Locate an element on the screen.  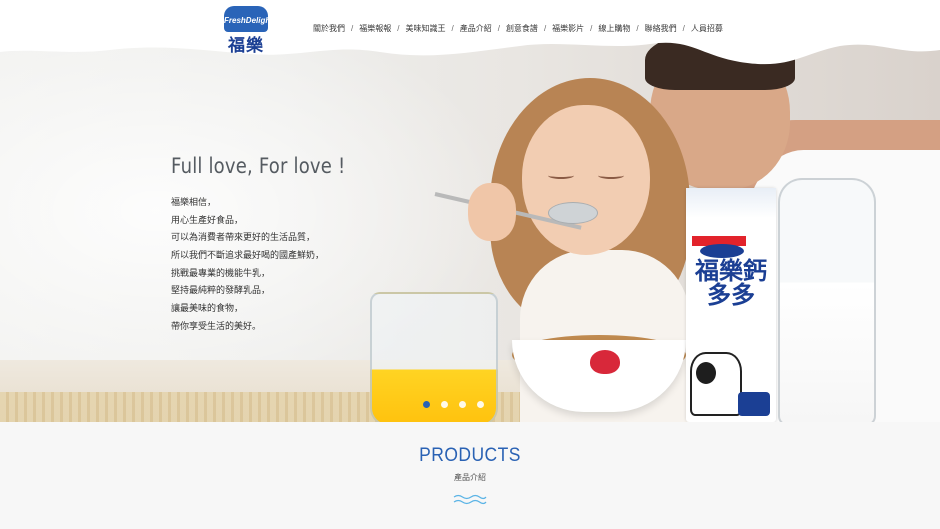
milk-carton-cow is located at coordinates (716, 384).